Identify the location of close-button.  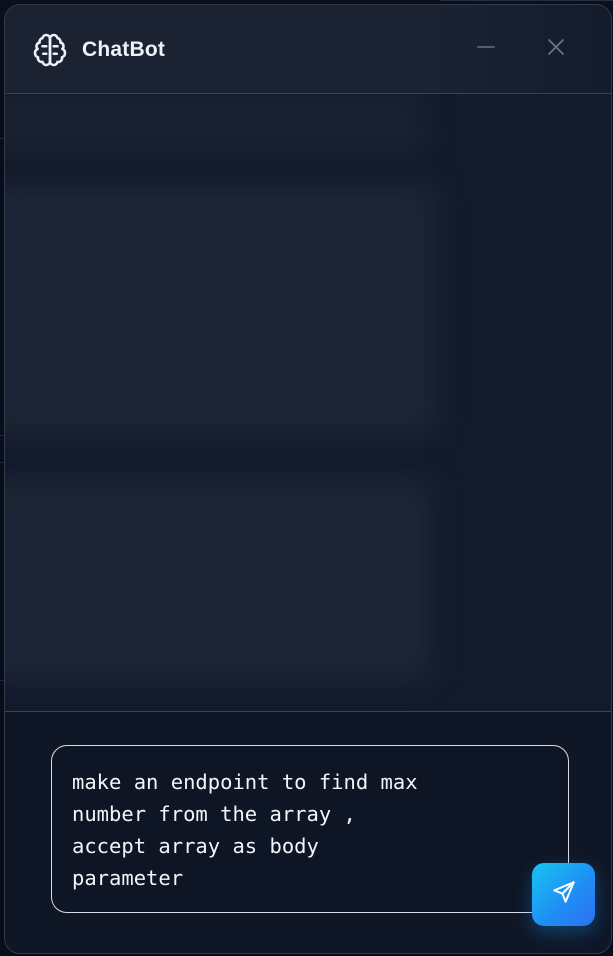
(556, 49).